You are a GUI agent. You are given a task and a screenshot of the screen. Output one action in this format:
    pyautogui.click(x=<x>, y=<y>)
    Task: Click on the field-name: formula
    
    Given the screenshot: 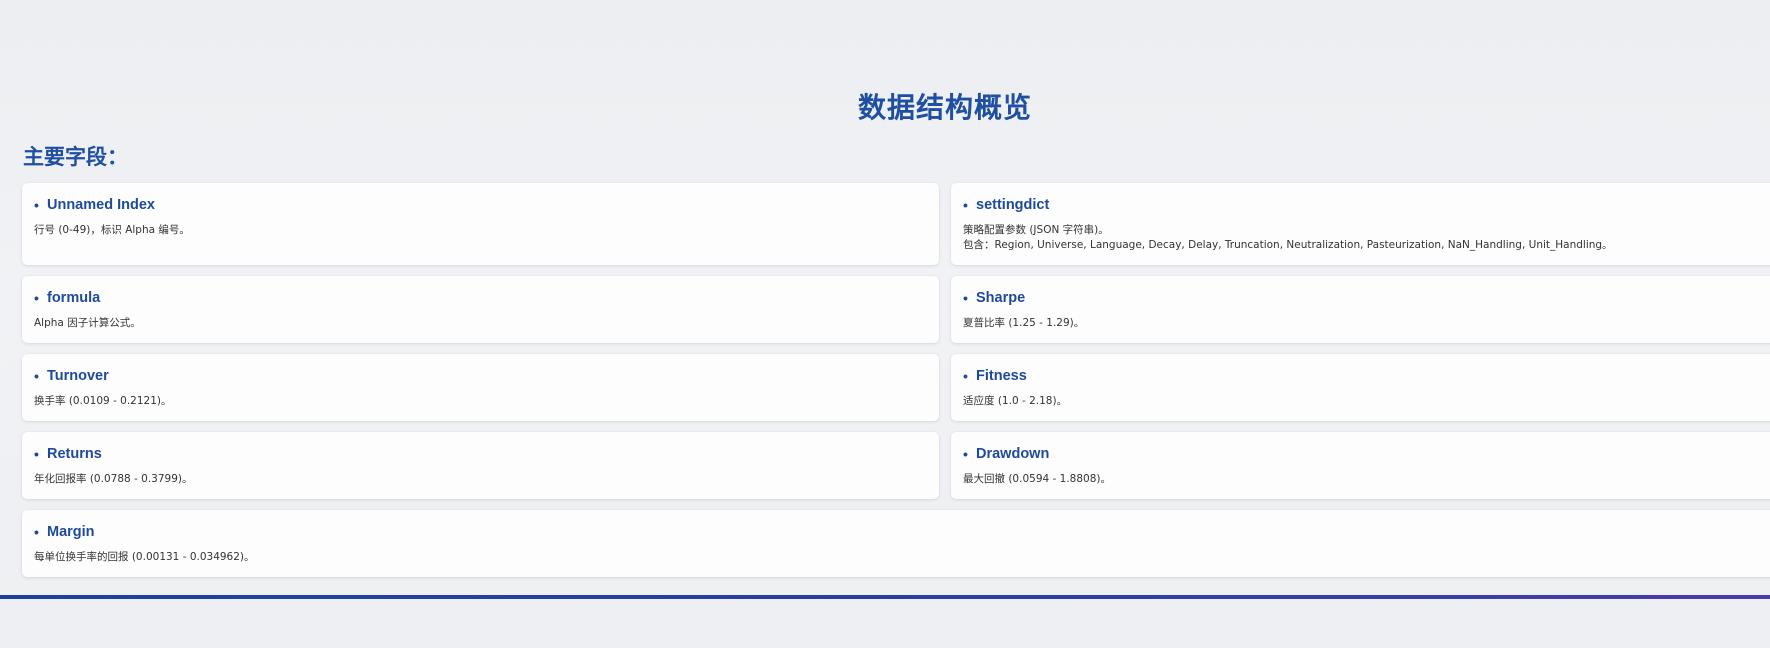 What is the action you would take?
    pyautogui.click(x=74, y=298)
    